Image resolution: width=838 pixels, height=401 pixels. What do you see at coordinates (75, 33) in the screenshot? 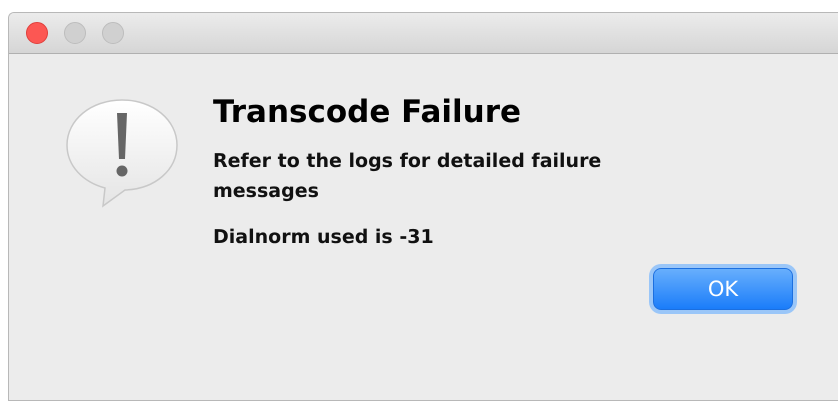
I see `minimize-window-button` at bounding box center [75, 33].